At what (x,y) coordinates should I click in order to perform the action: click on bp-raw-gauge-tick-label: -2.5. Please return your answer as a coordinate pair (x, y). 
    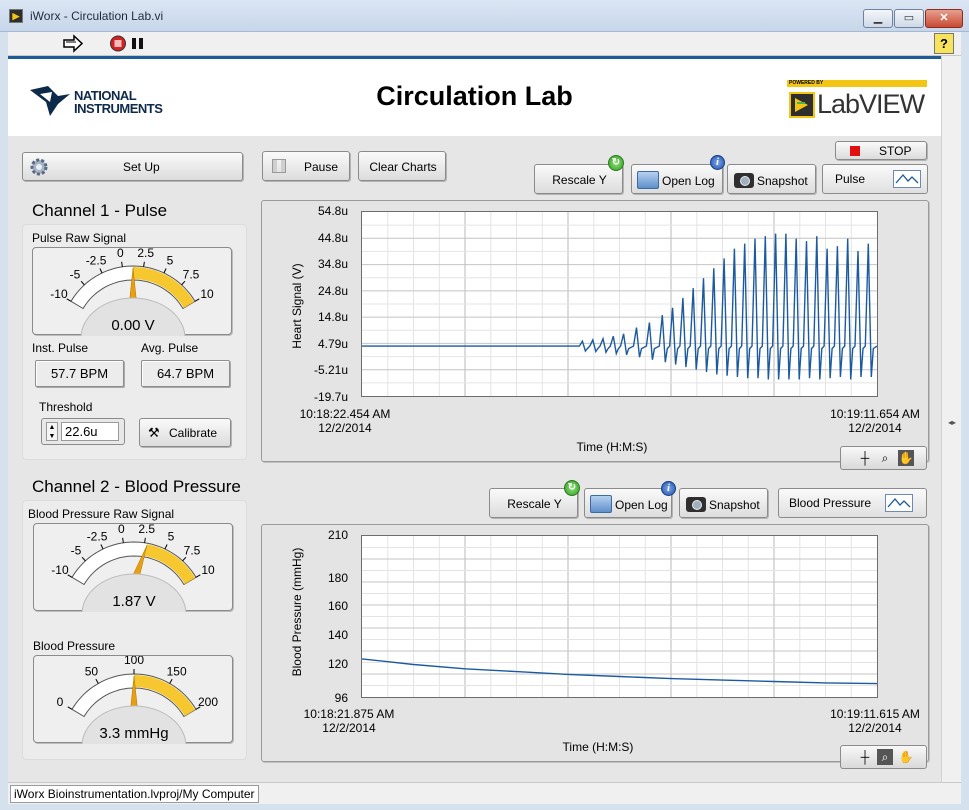
    Looking at the image, I should click on (97, 536).